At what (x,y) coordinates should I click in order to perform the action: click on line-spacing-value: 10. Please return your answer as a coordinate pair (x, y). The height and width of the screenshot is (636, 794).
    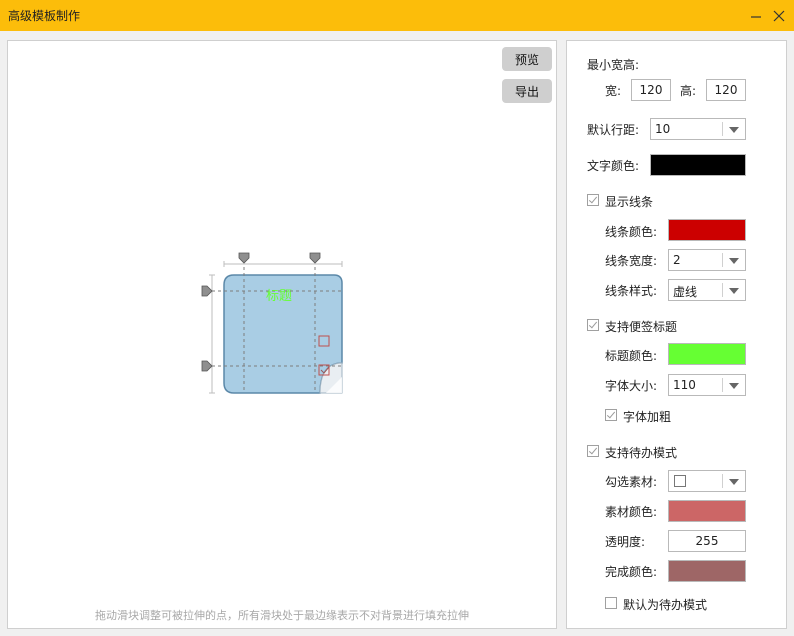
    Looking at the image, I should click on (663, 129).